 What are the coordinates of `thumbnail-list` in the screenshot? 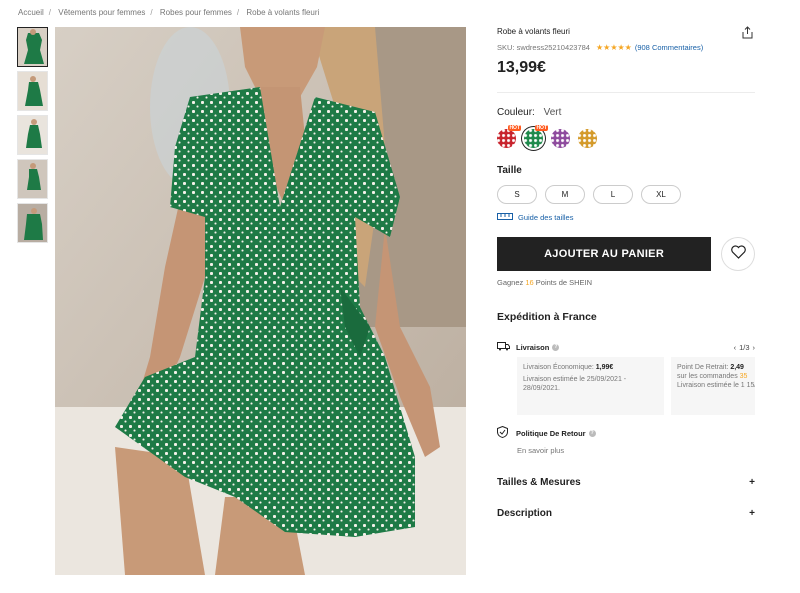 It's located at (33, 137).